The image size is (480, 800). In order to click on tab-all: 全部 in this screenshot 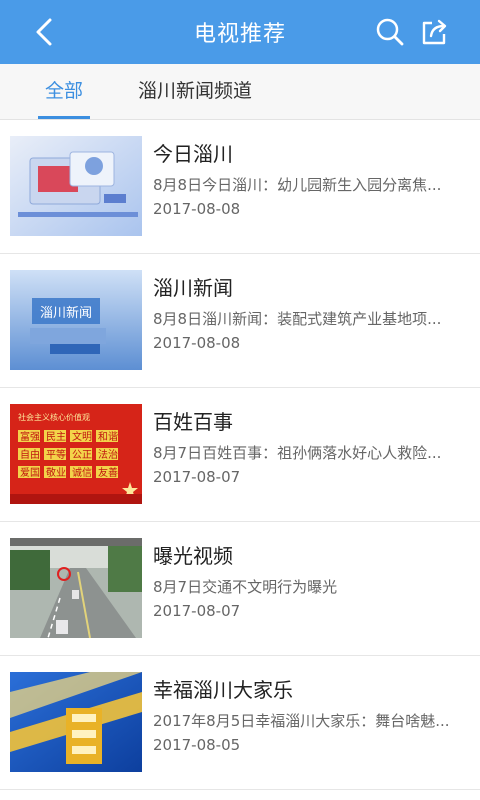, I will do `click(64, 91)`.